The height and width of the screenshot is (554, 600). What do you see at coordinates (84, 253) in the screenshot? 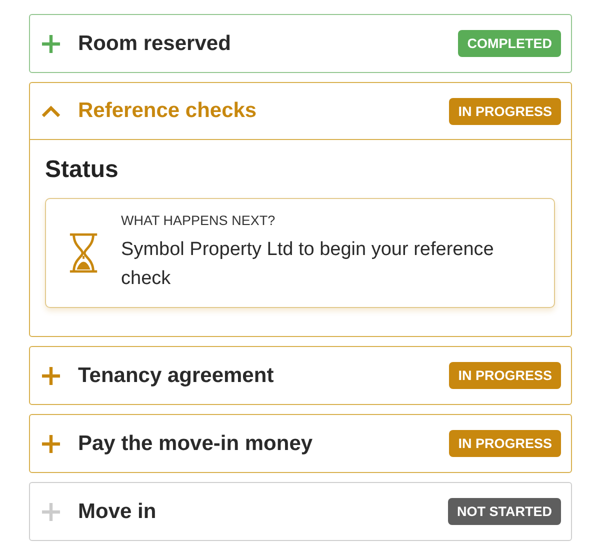
I see `hourglass-icon` at bounding box center [84, 253].